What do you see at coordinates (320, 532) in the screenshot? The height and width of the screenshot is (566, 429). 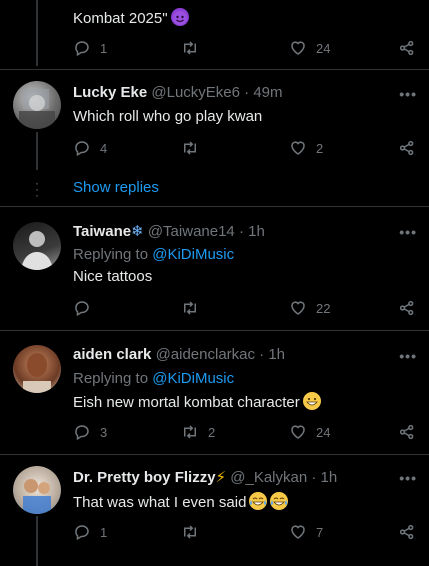 I see `like-count: 7` at bounding box center [320, 532].